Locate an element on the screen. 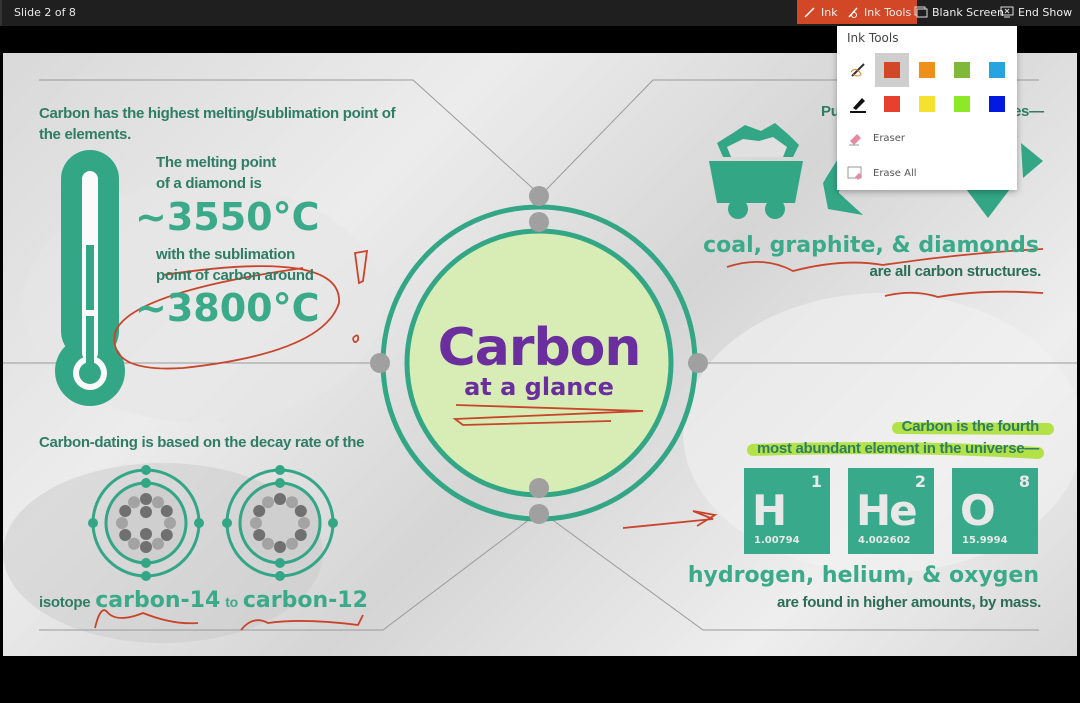 This screenshot has height=703, width=1080. element-tile-oxygen: 8 O 15.9994 is located at coordinates (995, 511).